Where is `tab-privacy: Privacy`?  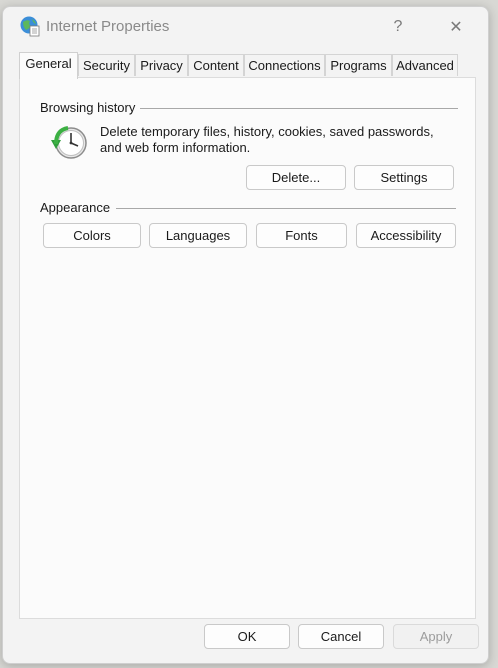
tab-privacy: Privacy is located at coordinates (161, 65).